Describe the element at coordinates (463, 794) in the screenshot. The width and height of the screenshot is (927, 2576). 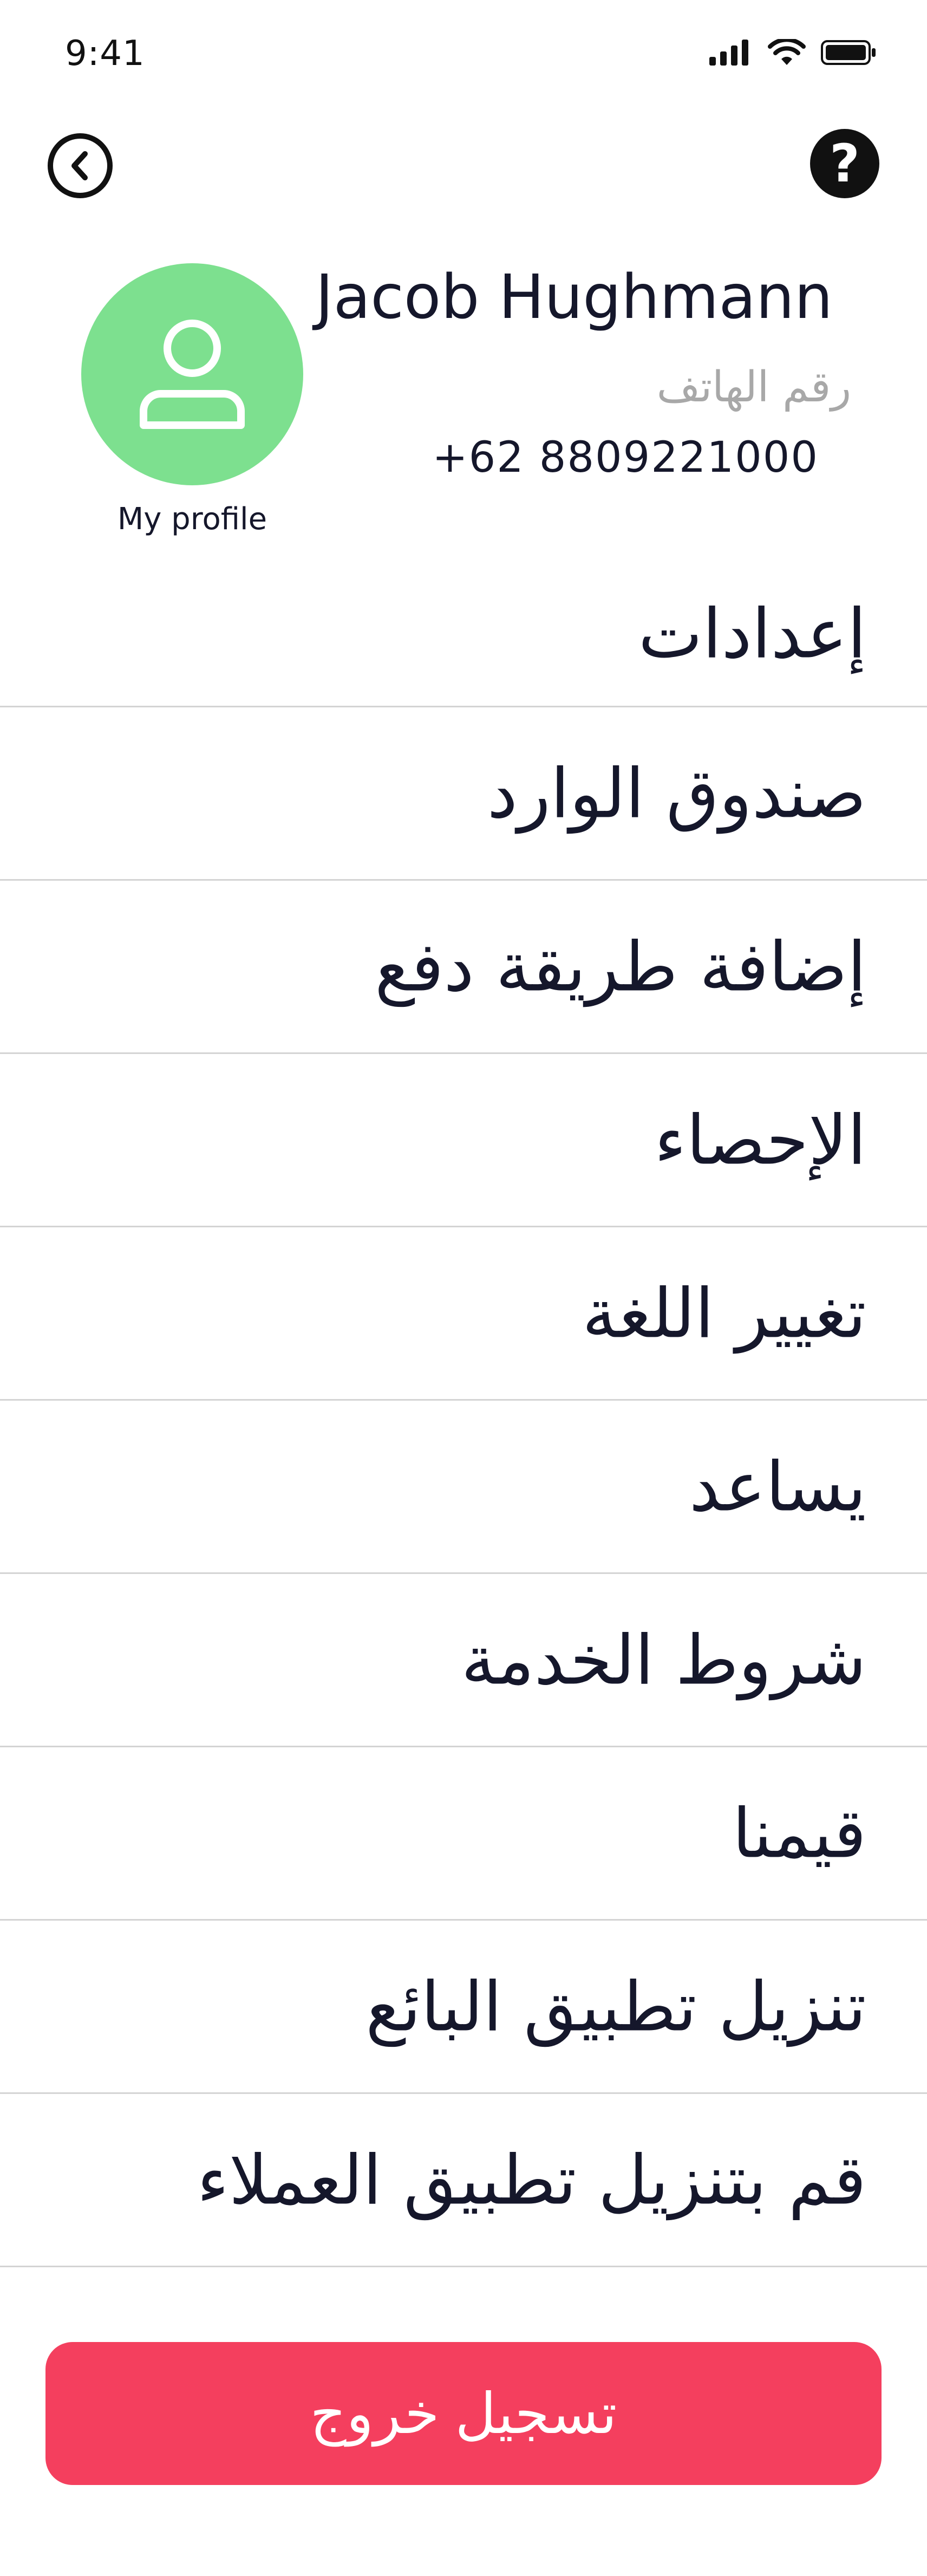
I see `menu-item-inbox: صندوق الوارد` at that location.